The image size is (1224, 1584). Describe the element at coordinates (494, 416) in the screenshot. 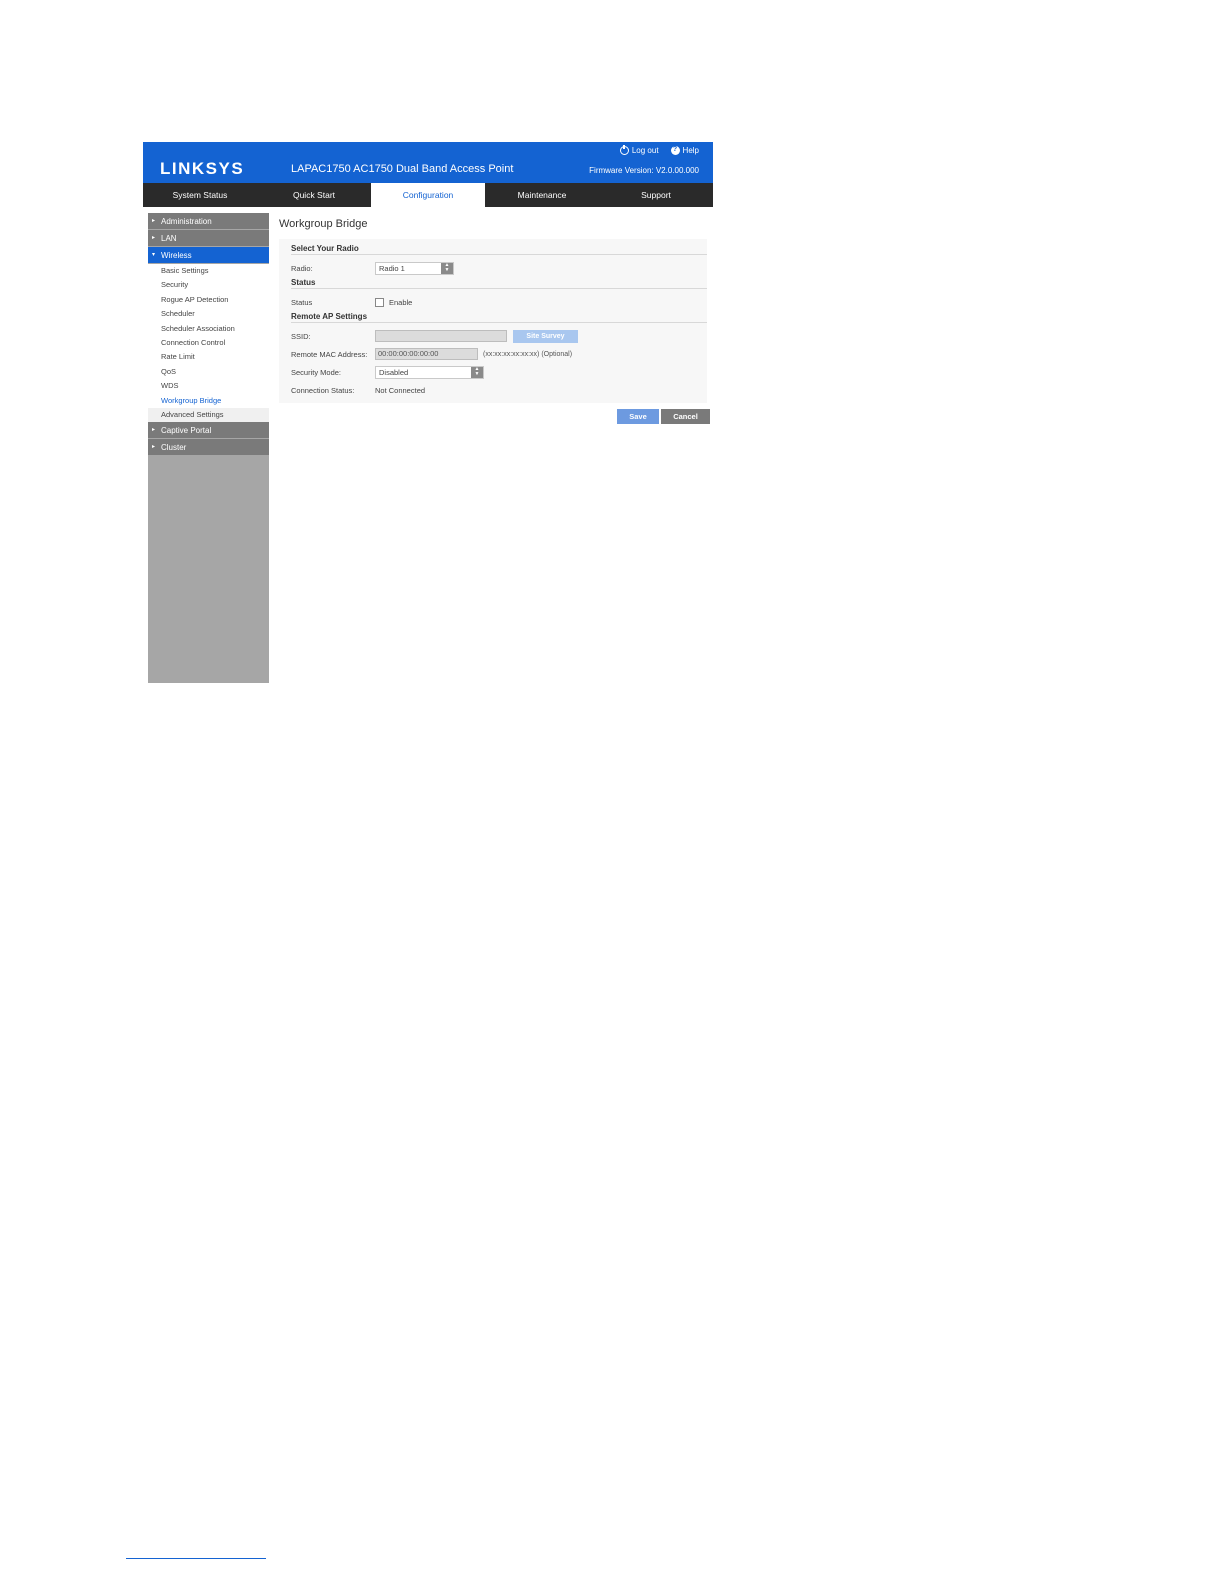

I see `form-actions: Save Cancel` at that location.